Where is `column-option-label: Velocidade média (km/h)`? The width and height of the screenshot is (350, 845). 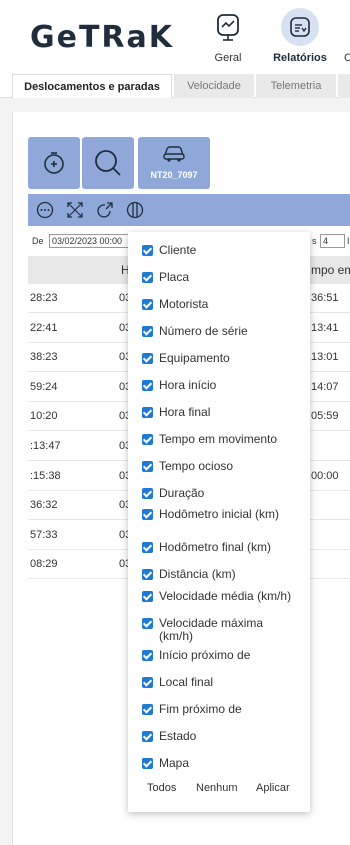
column-option-label: Velocidade média (km/h) is located at coordinates (225, 596).